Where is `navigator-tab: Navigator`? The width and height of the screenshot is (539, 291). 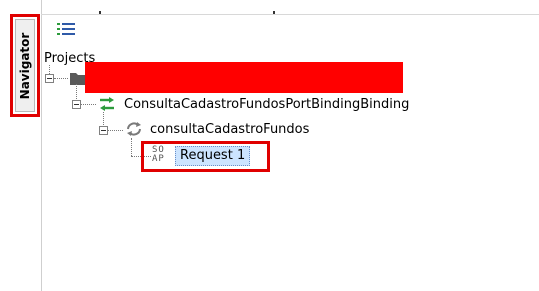
navigator-tab: Navigator is located at coordinates (25, 65).